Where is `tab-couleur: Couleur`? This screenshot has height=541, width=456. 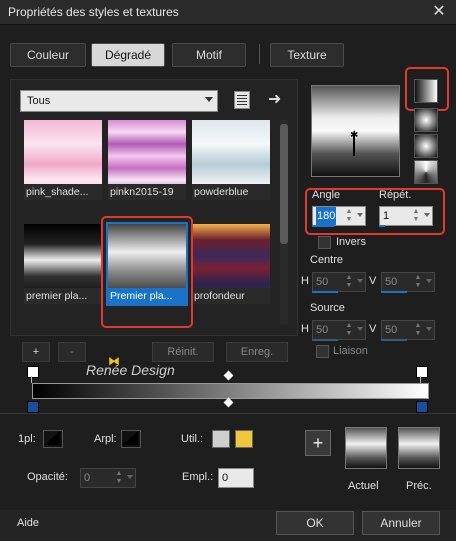
tab-couleur: Couleur is located at coordinates (48, 55).